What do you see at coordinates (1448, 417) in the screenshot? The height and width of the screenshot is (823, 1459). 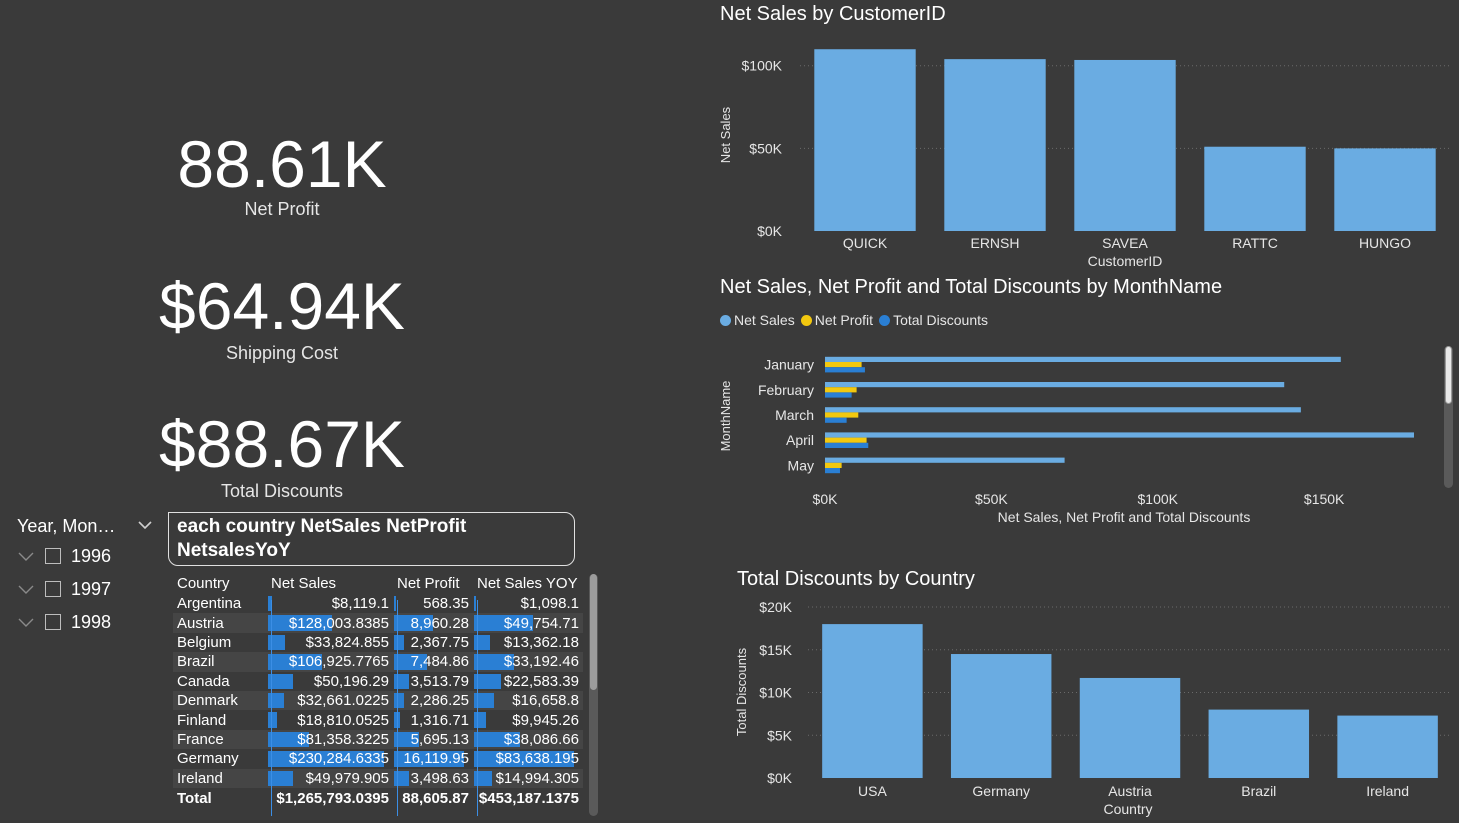 I see `month-chart-scrollbar` at bounding box center [1448, 417].